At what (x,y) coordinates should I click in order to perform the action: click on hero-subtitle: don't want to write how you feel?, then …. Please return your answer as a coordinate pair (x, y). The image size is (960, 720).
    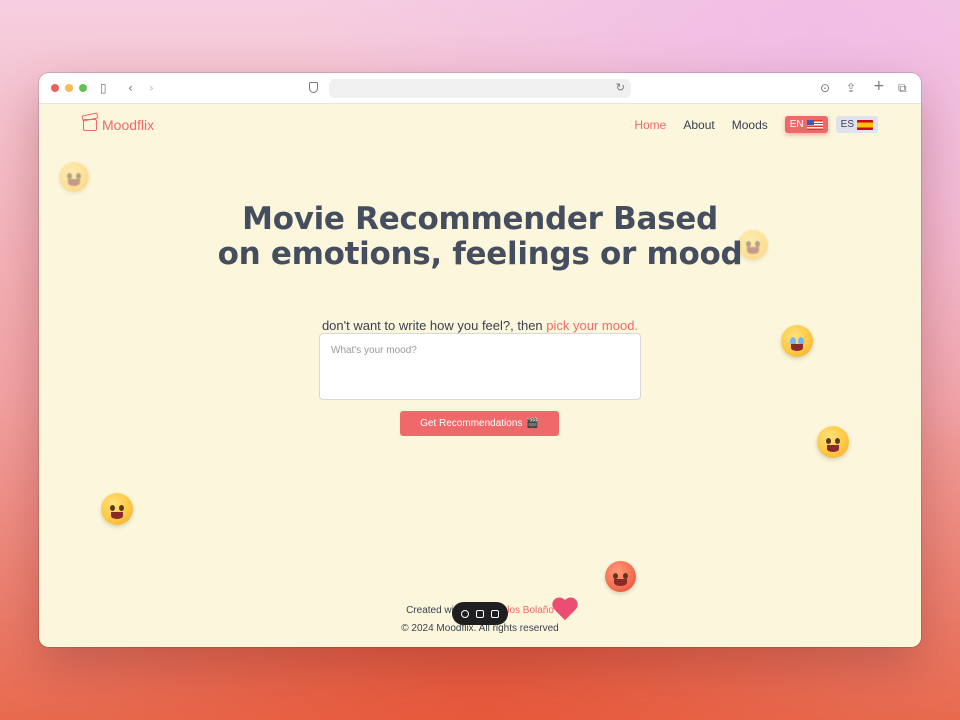
    Looking at the image, I should click on (480, 325).